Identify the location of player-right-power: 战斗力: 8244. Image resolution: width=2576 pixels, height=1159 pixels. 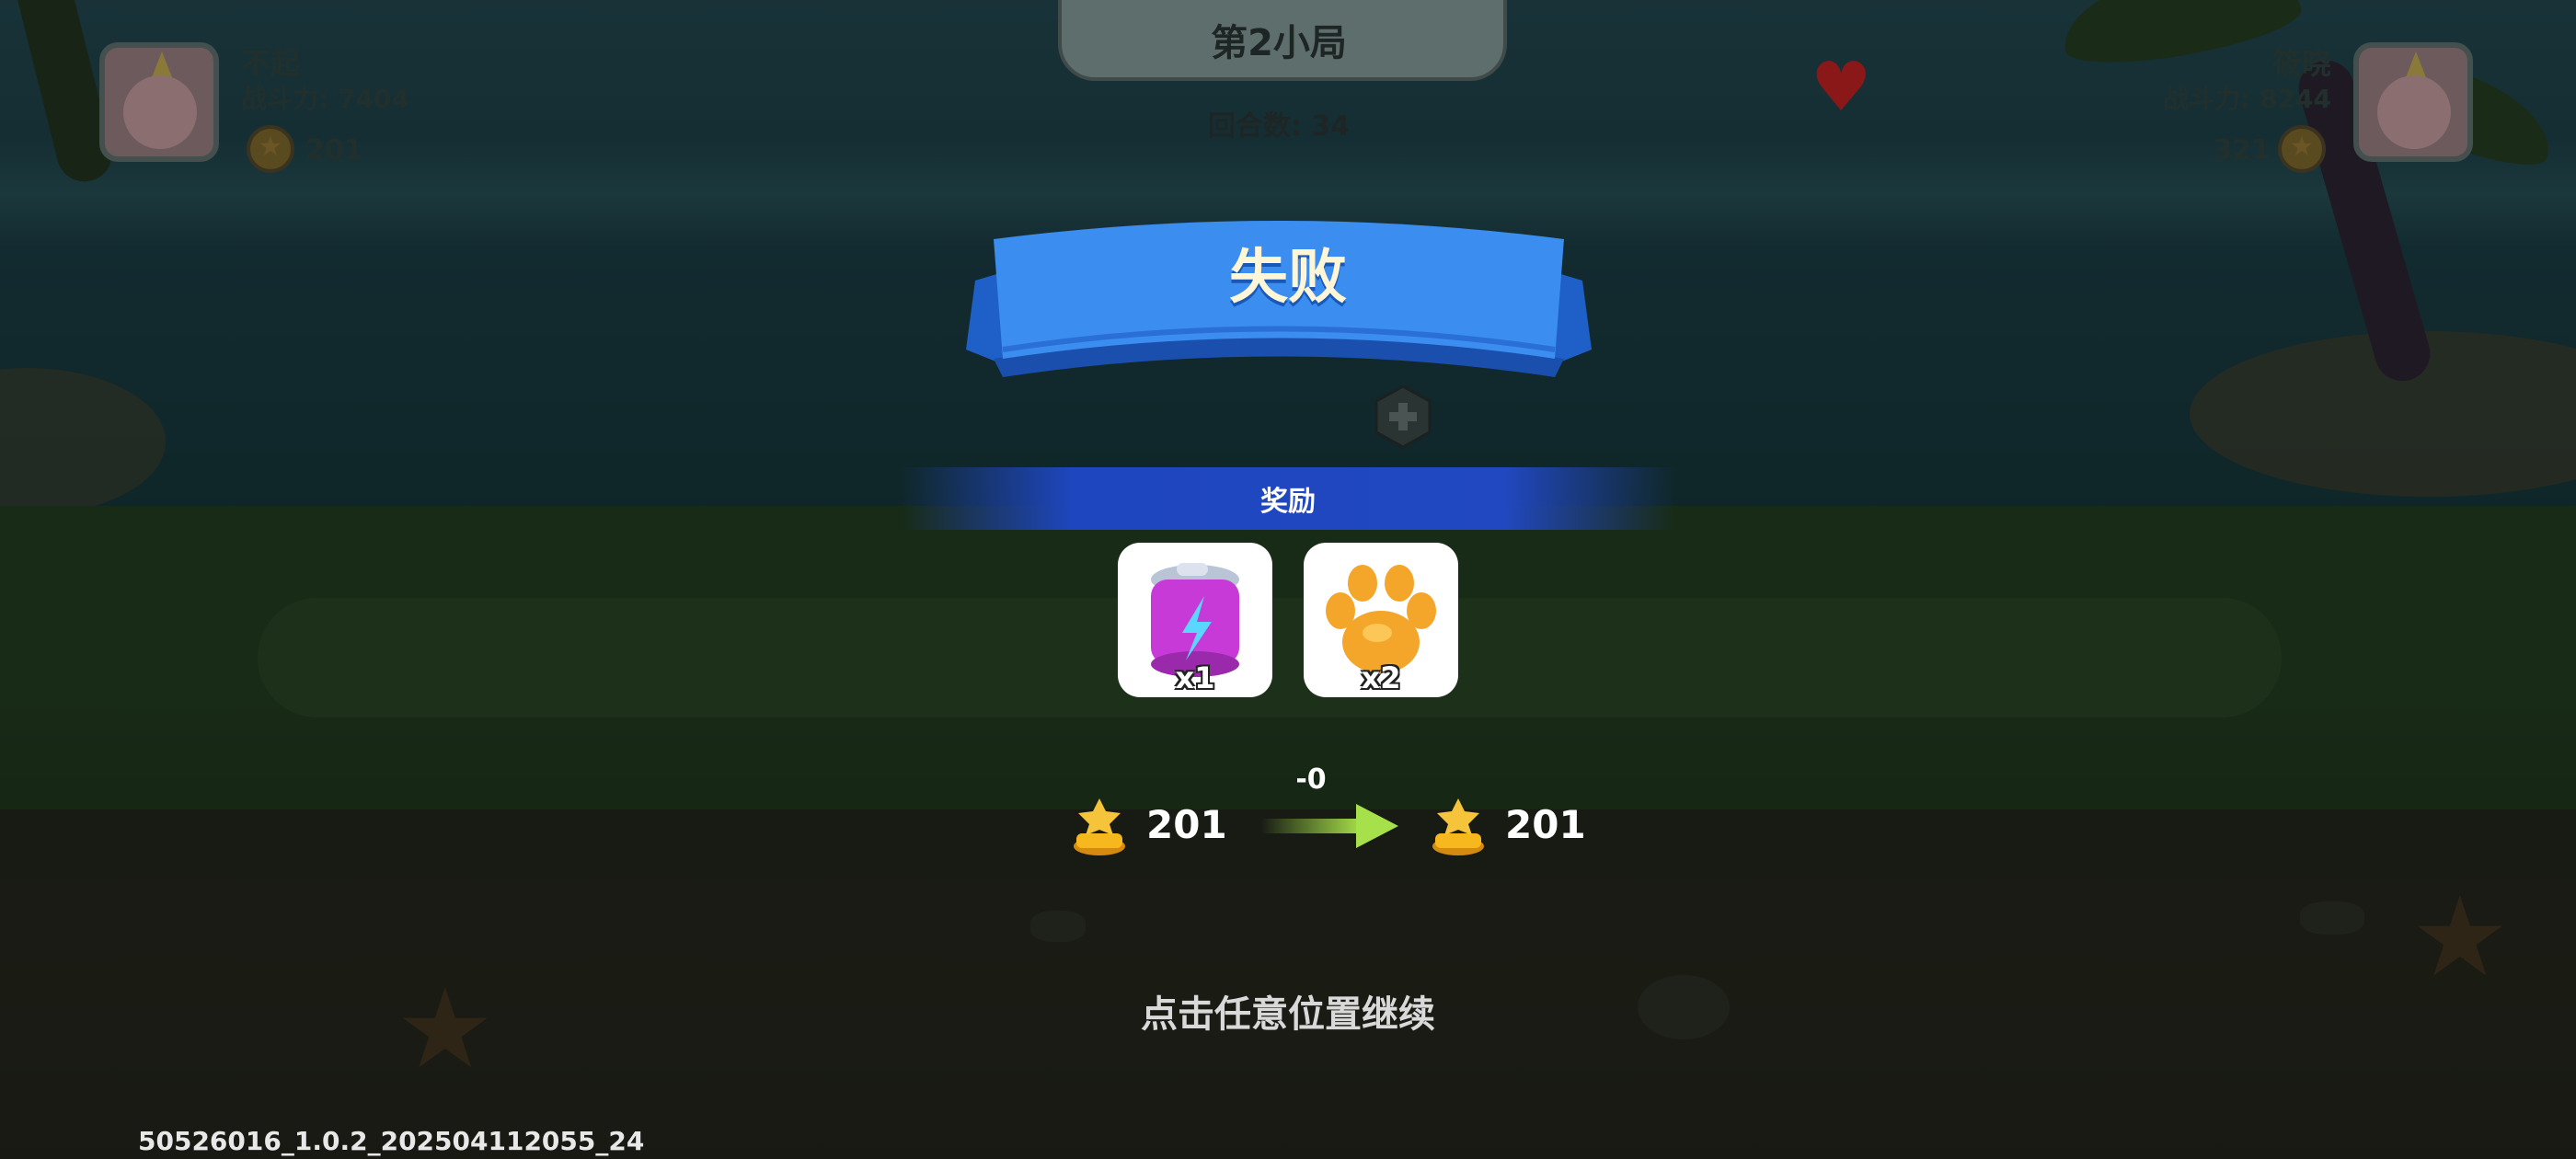
(2247, 99).